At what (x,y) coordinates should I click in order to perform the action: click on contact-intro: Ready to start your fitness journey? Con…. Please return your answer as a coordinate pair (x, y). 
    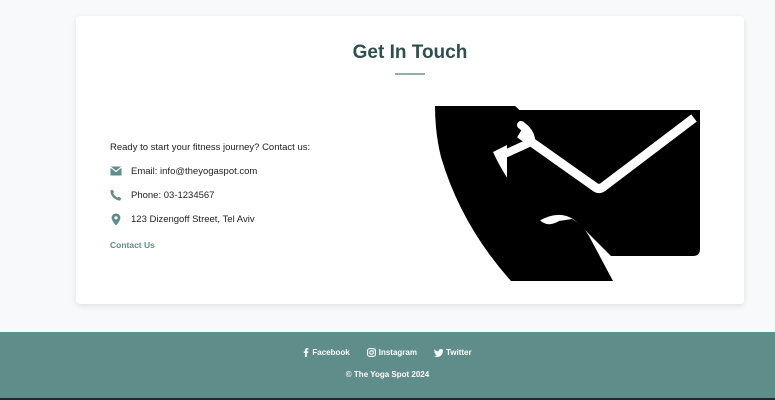
    Looking at the image, I should click on (210, 147).